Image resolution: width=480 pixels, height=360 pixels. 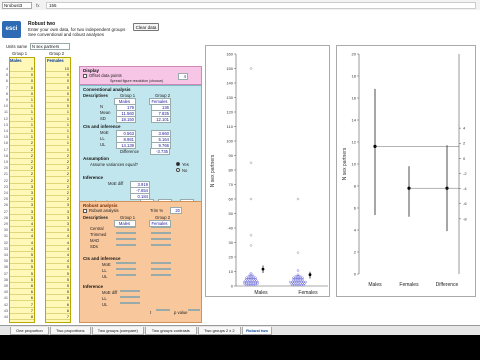 What do you see at coordinates (183, 76) in the screenshot?
I see `display-value: 4` at bounding box center [183, 76].